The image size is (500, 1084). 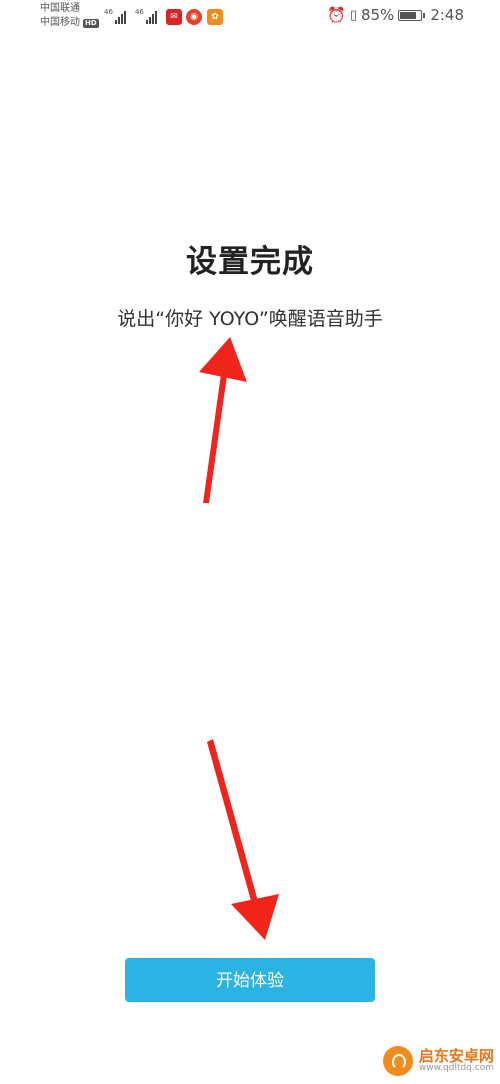 I want to click on vibrate-icon: ▯, so click(x=353, y=15).